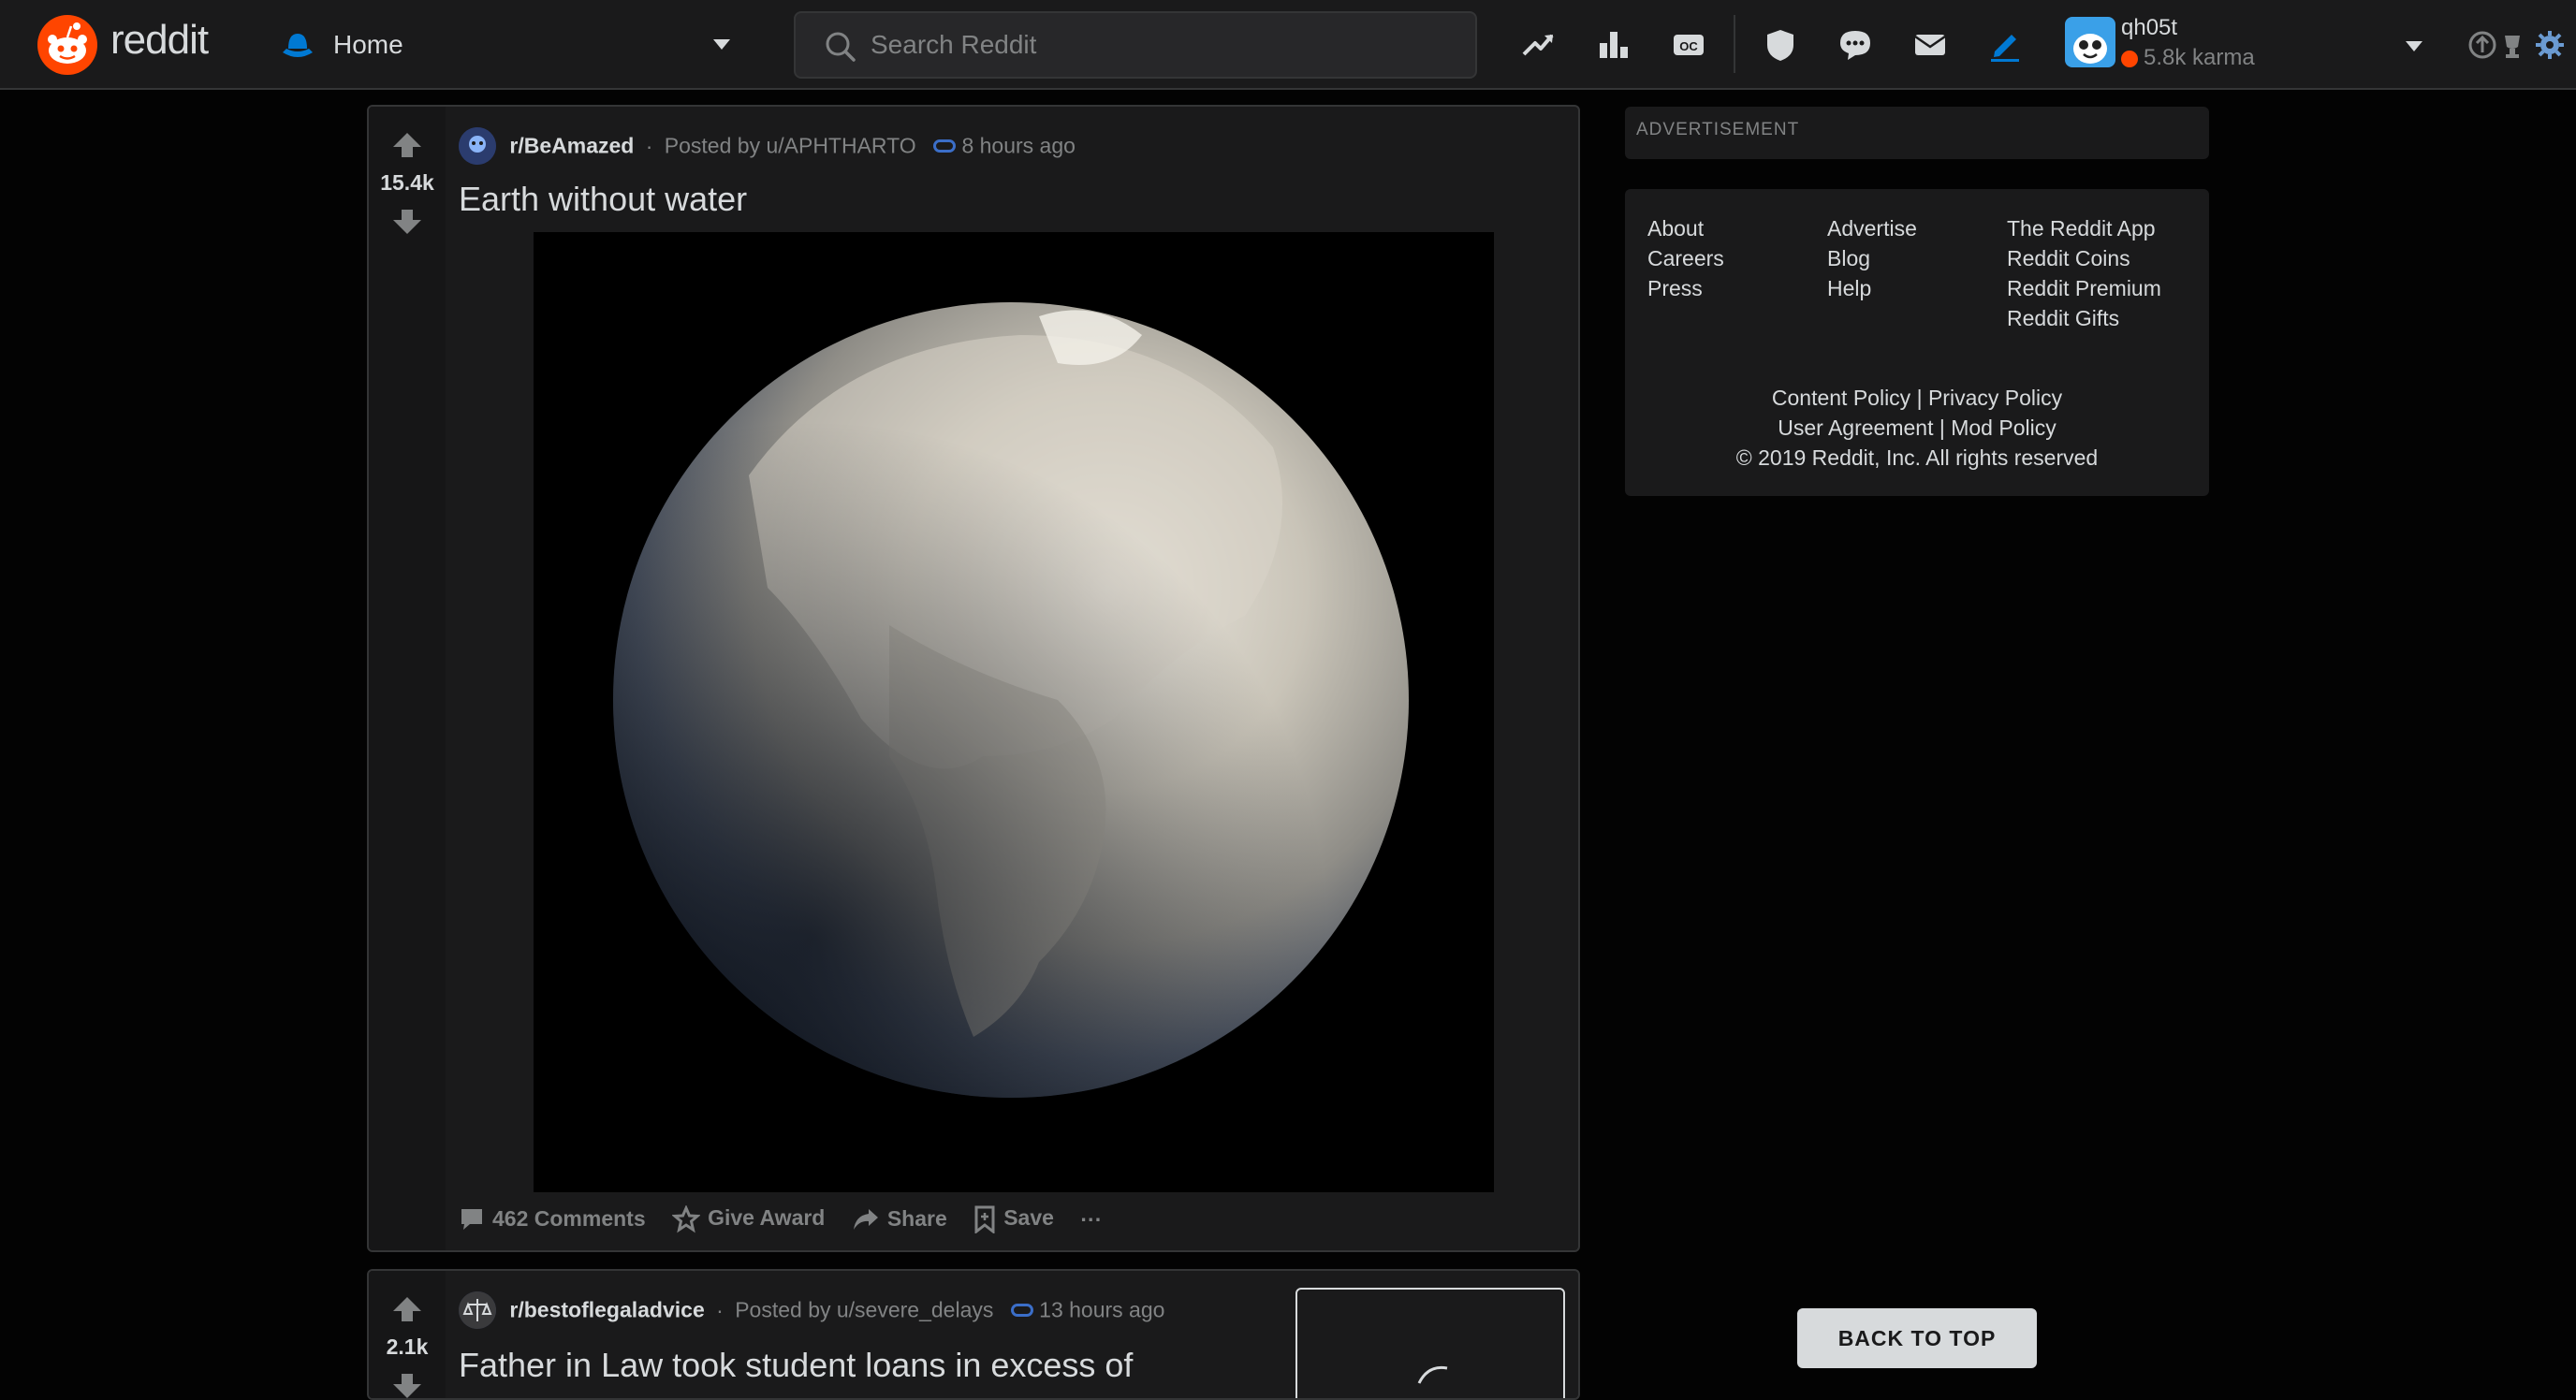  Describe the element at coordinates (916, 1218) in the screenshot. I see `share-label: Share` at that location.